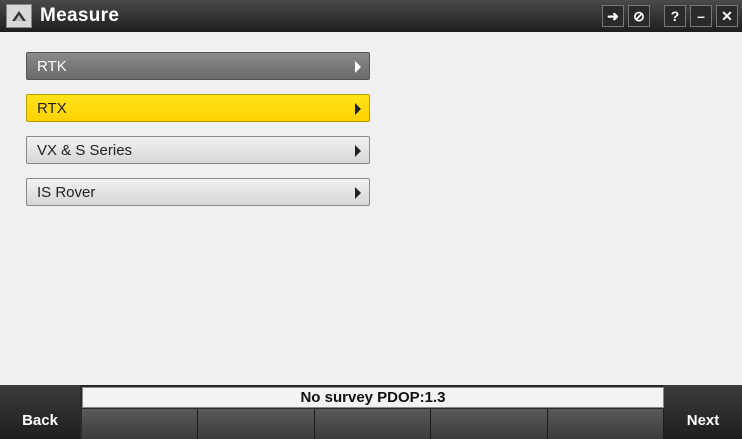 The height and width of the screenshot is (439, 742). I want to click on softkey-row, so click(373, 424).